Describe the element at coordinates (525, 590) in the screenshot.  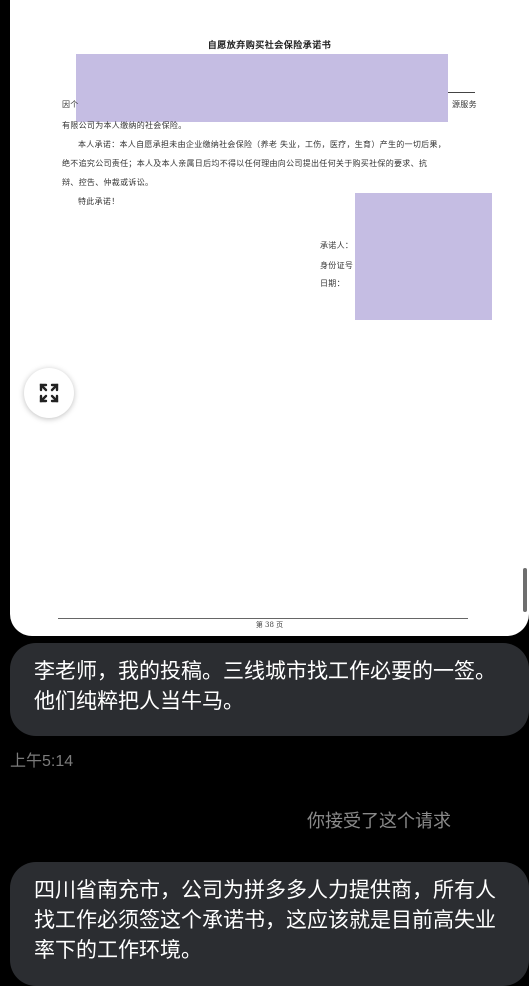
I see `scrollbar-thumb` at that location.